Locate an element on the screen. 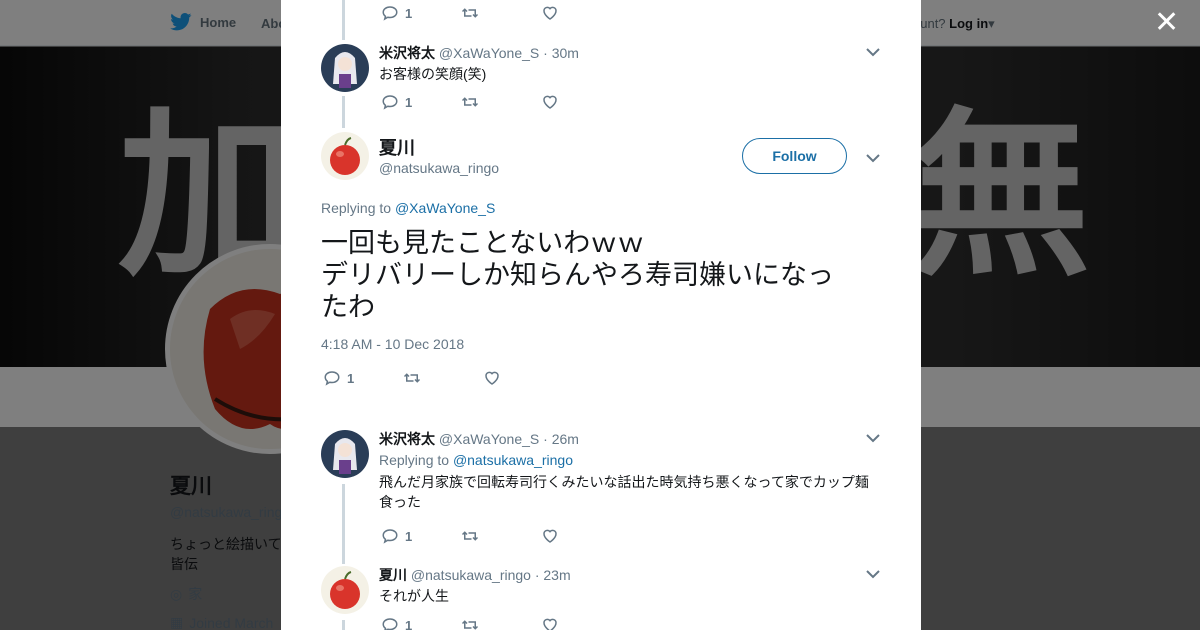 This screenshot has width=1200, height=630. main-tweet-author-name: 夏川 is located at coordinates (397, 147).